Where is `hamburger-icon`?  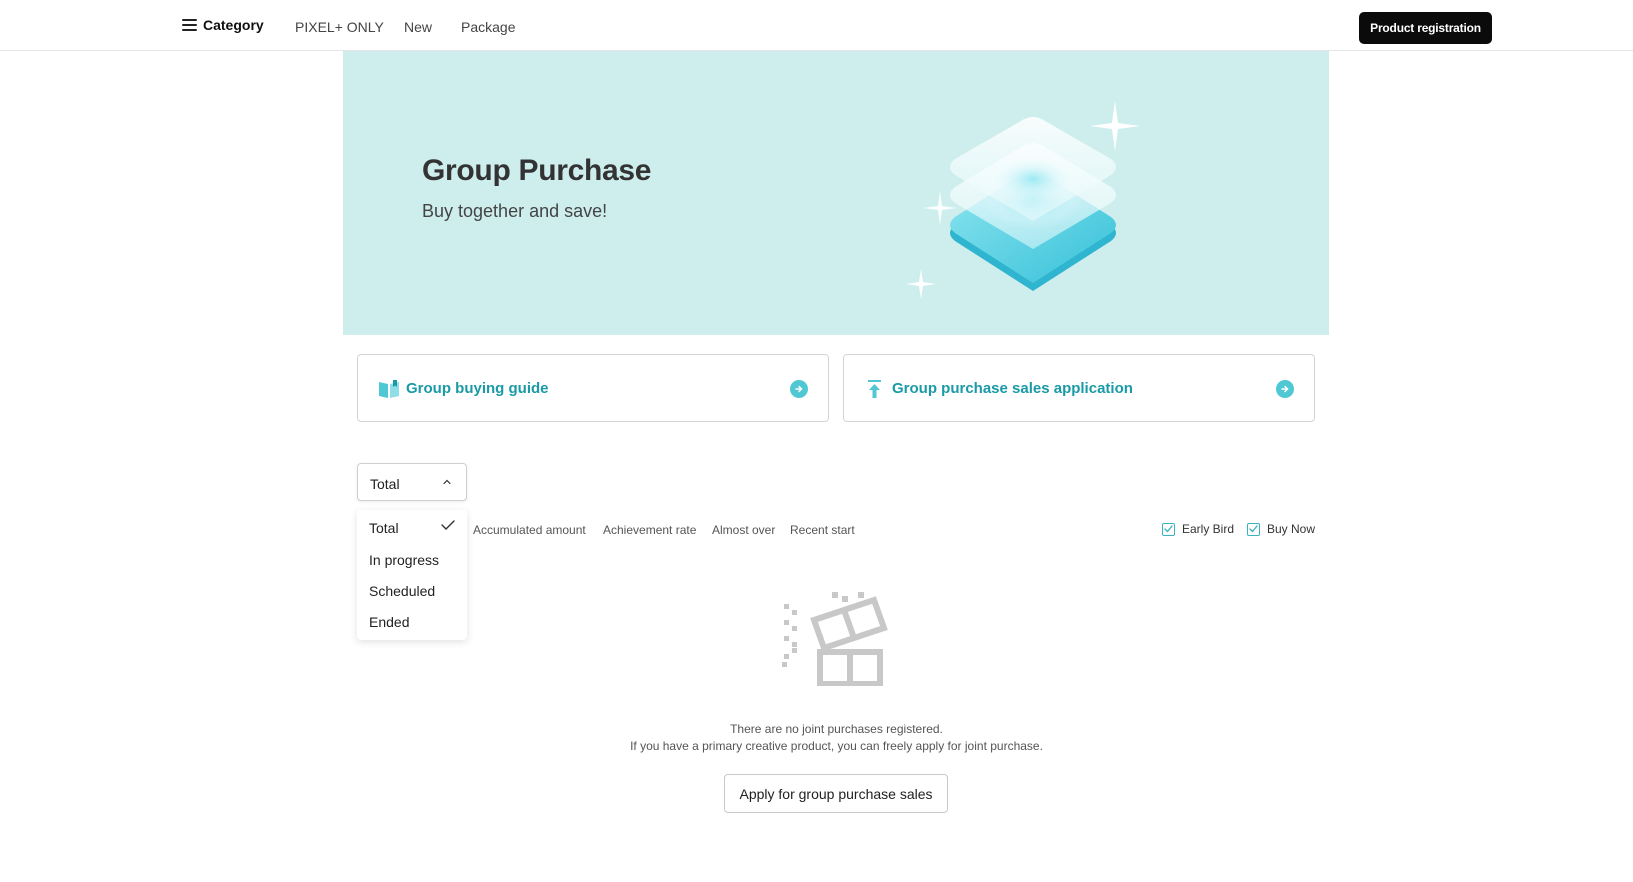 hamburger-icon is located at coordinates (189, 25).